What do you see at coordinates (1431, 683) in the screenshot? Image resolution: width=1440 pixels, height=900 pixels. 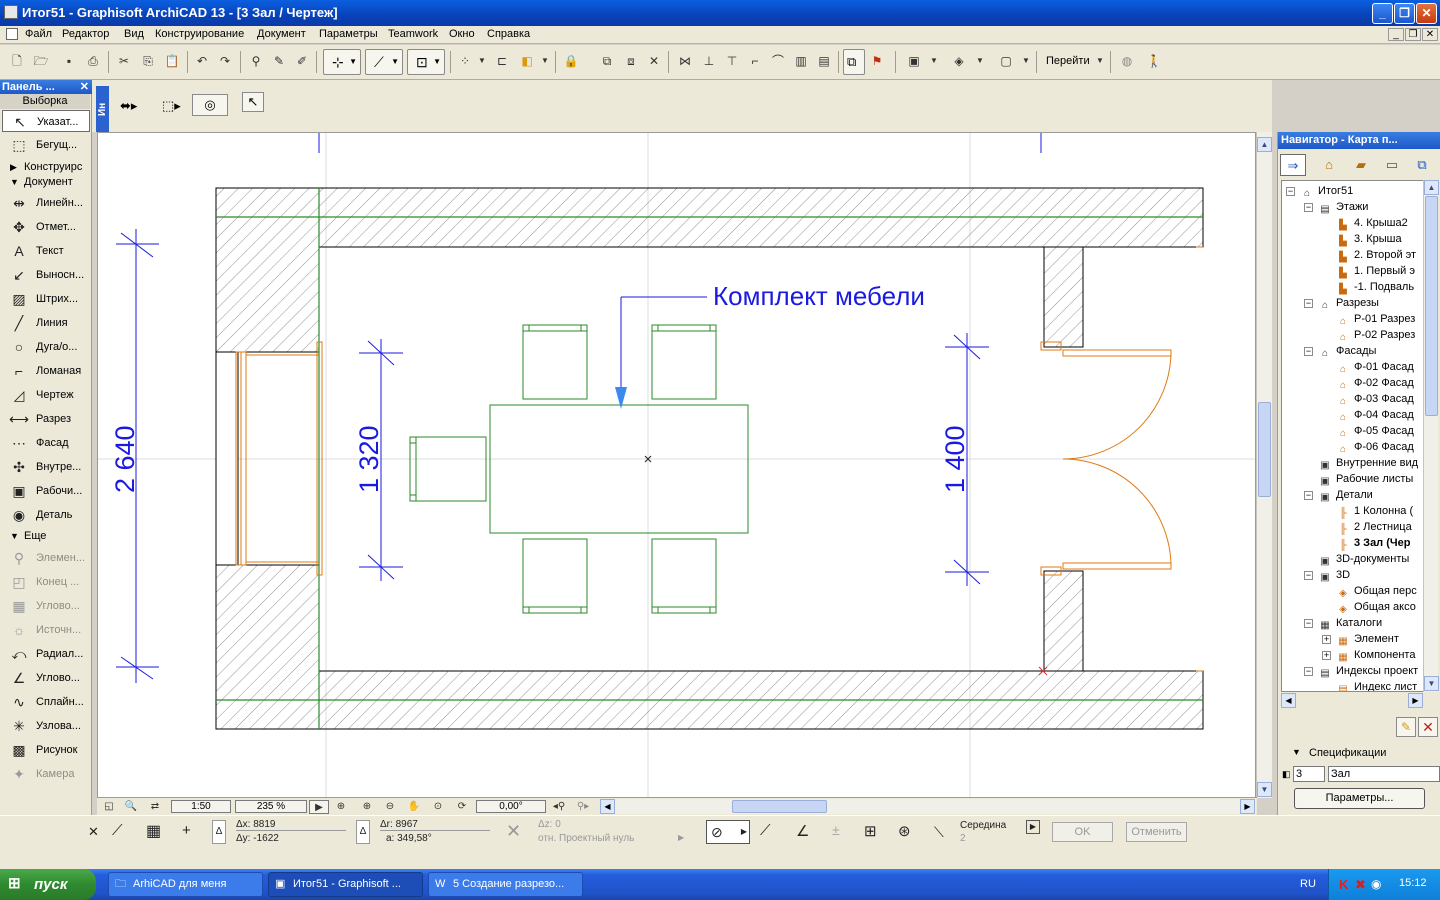 I see `scroll-down-icon: ▼` at bounding box center [1431, 683].